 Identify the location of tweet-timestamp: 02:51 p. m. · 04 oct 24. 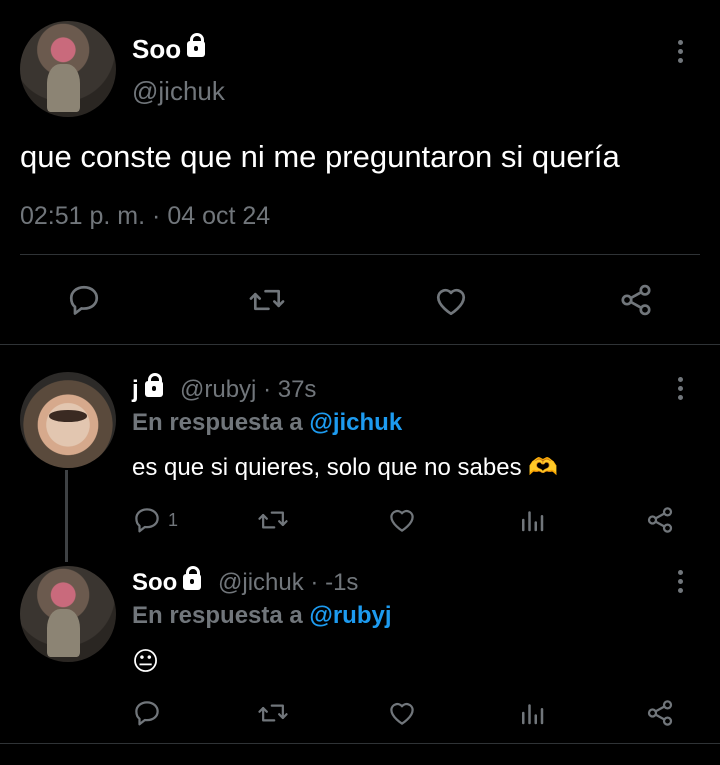
(145, 216).